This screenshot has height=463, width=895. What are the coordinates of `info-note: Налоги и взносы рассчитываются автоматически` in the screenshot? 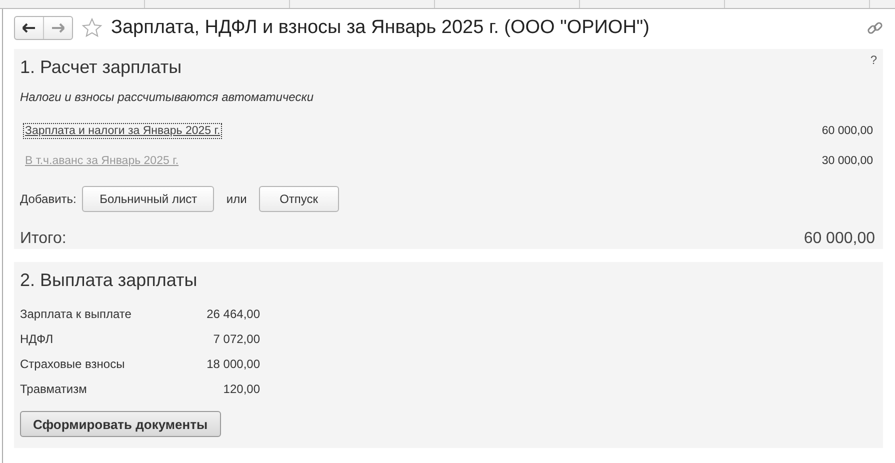 It's located at (167, 97).